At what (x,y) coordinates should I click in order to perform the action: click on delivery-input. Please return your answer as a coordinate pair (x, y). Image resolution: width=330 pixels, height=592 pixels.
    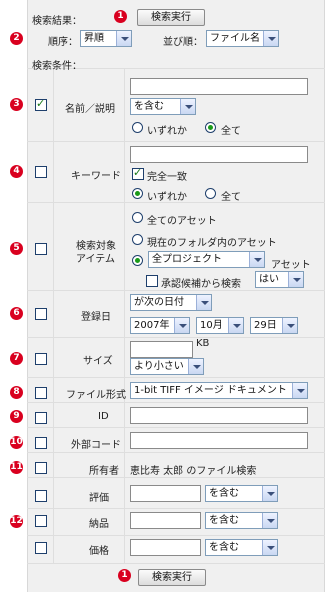
    Looking at the image, I should click on (165, 520).